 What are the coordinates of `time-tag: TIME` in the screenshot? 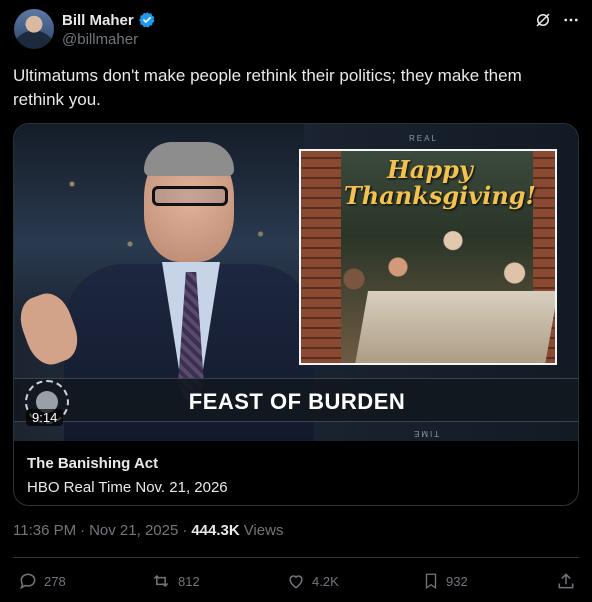 It's located at (426, 433).